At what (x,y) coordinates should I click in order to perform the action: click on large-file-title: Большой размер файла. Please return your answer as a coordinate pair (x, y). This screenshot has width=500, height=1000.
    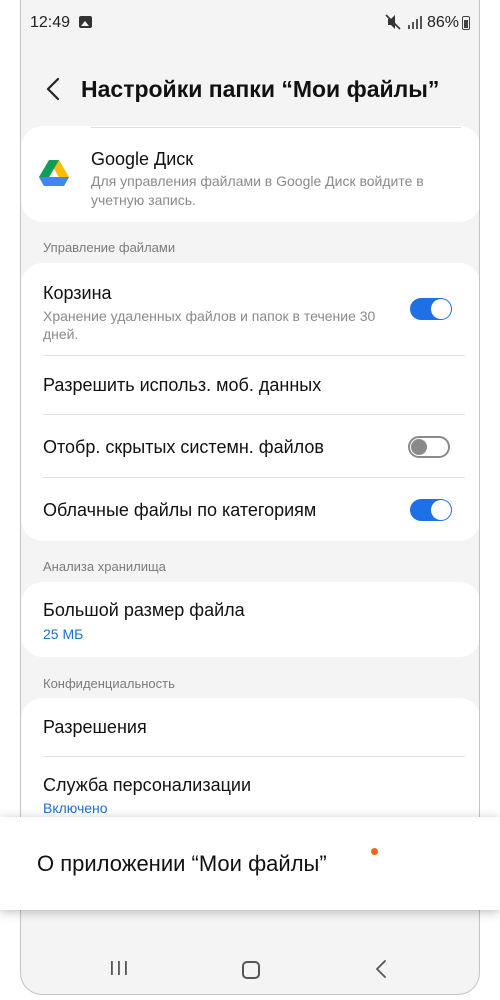
    Looking at the image, I should click on (144, 610).